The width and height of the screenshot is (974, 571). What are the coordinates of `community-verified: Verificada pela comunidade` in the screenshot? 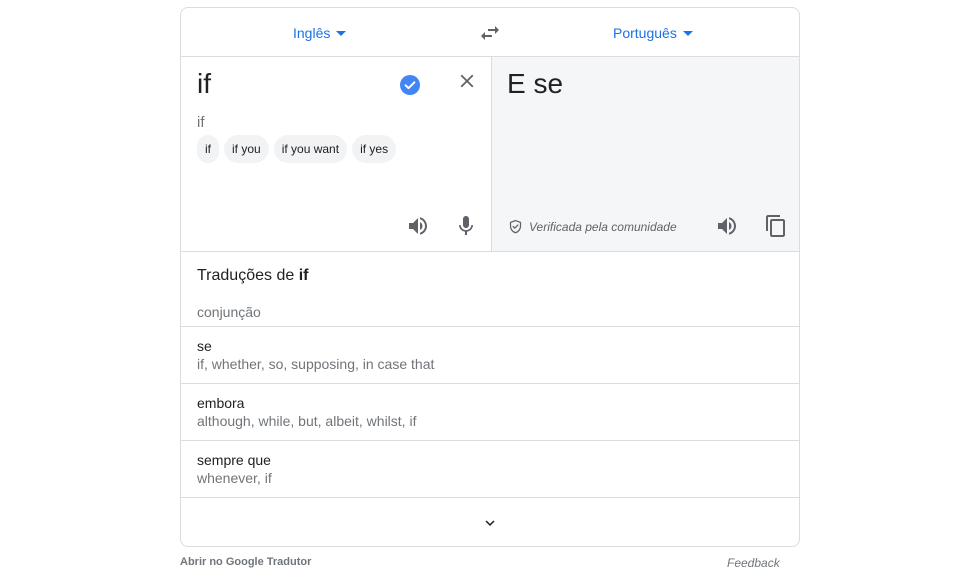 It's located at (592, 226).